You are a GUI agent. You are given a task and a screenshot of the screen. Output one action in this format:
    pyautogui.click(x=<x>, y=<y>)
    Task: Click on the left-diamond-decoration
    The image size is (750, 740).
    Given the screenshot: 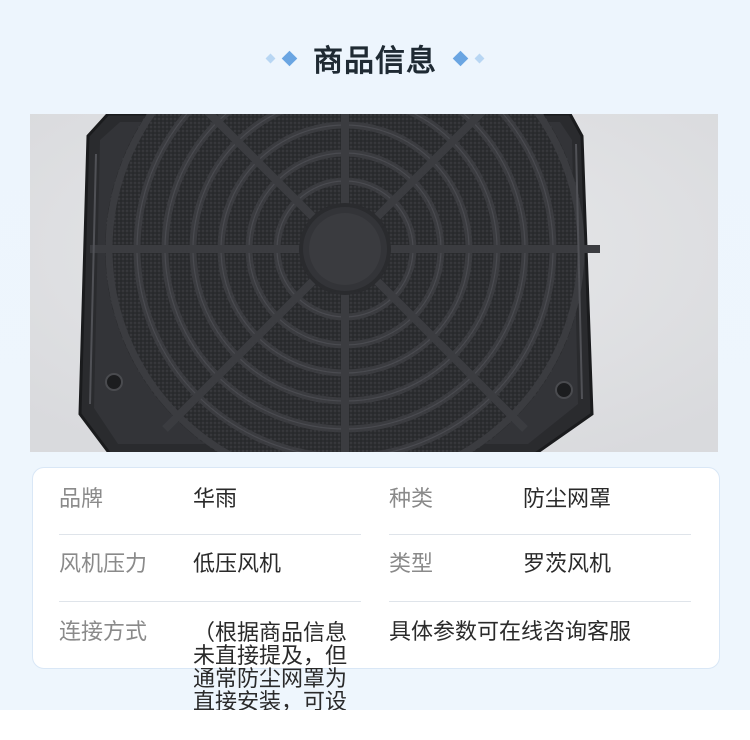 What is the action you would take?
    pyautogui.click(x=281, y=58)
    